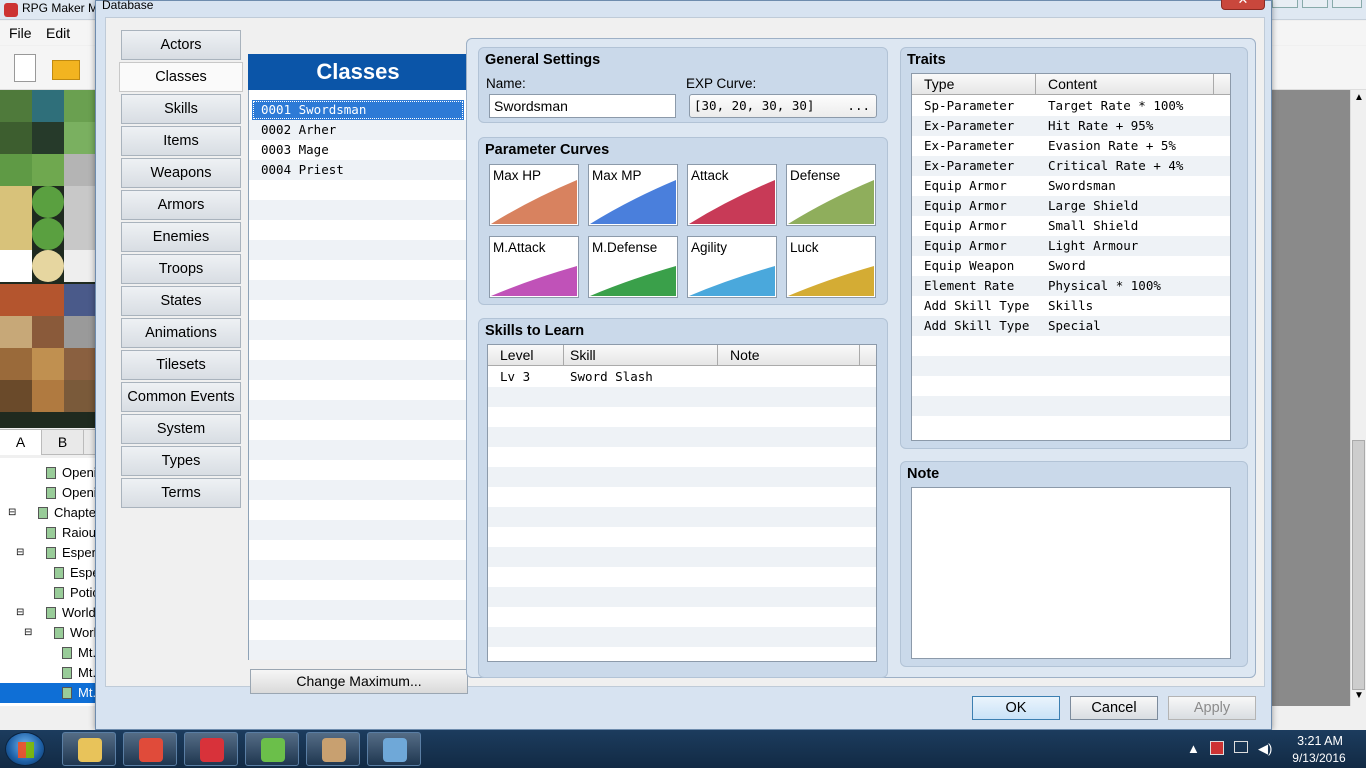 The width and height of the screenshot is (1366, 768). I want to click on tile-wall-wood, so click(48, 332).